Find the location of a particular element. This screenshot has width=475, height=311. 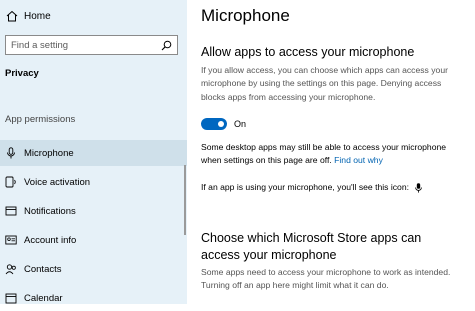

sidebar-item-microphone: Microphone is located at coordinates (93, 153).